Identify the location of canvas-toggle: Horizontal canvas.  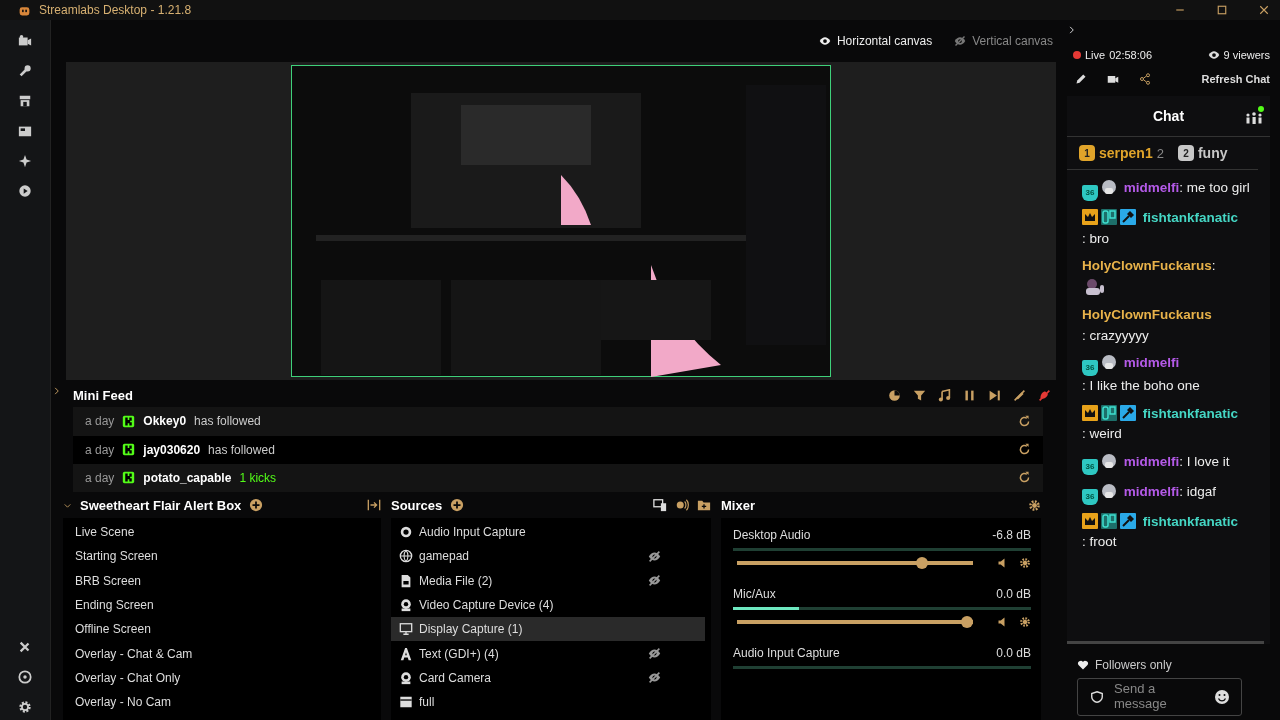
(875, 41).